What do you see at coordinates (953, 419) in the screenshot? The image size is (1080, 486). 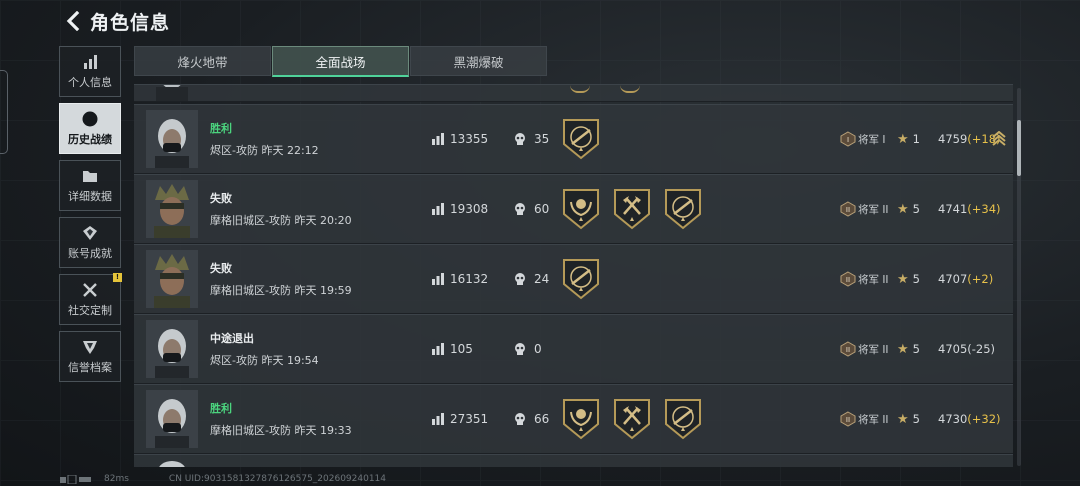 I see `rating-value: 4730` at bounding box center [953, 419].